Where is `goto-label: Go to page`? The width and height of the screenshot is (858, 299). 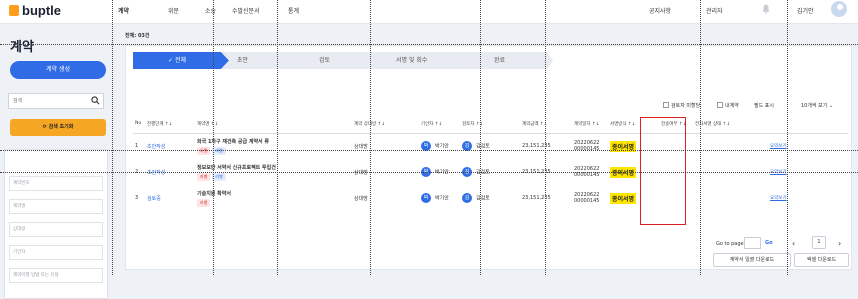
goto-label: Go to page is located at coordinates (730, 244).